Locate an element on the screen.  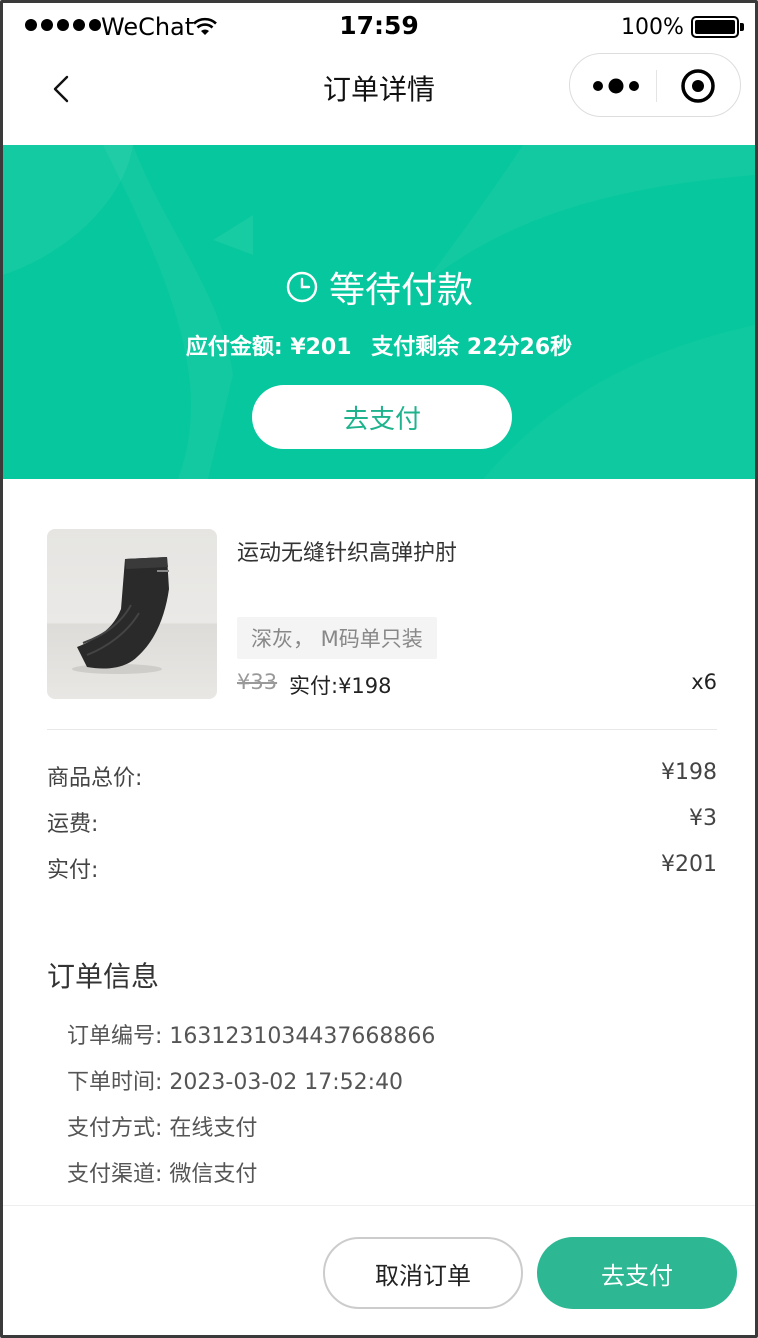
mini-program-capsule is located at coordinates (655, 85).